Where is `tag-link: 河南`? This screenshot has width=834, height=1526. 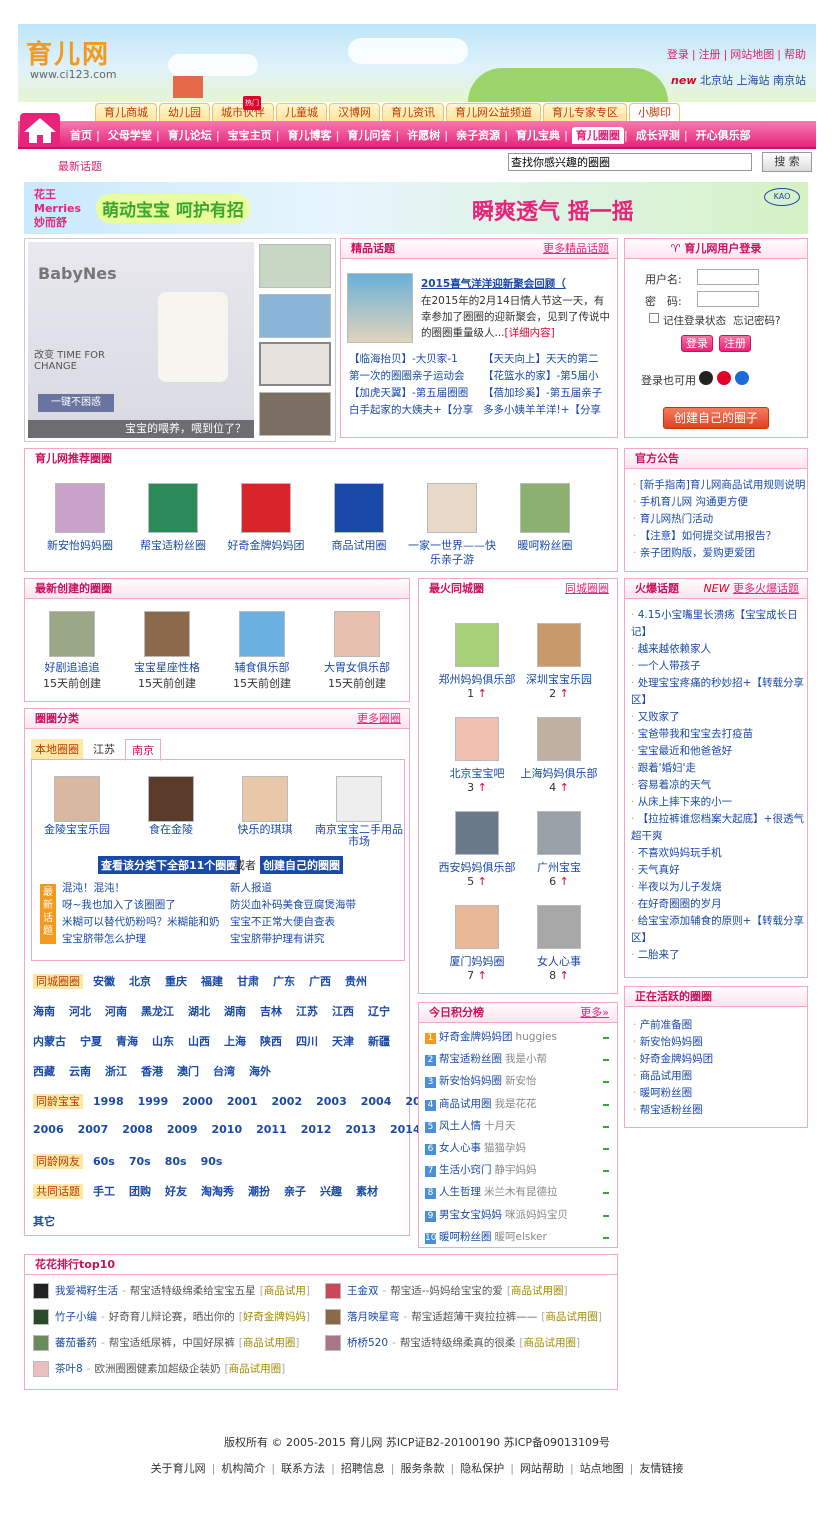 tag-link: 河南 is located at coordinates (116, 1011).